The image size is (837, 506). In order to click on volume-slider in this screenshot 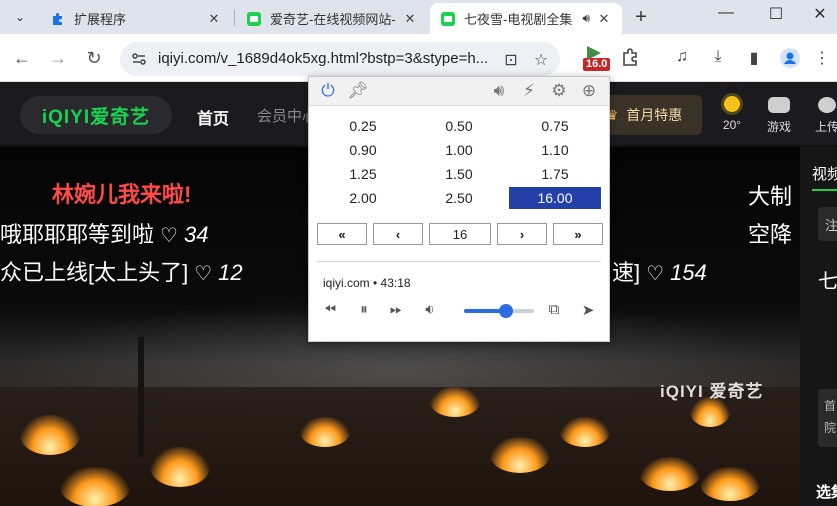, I will do `click(499, 311)`.